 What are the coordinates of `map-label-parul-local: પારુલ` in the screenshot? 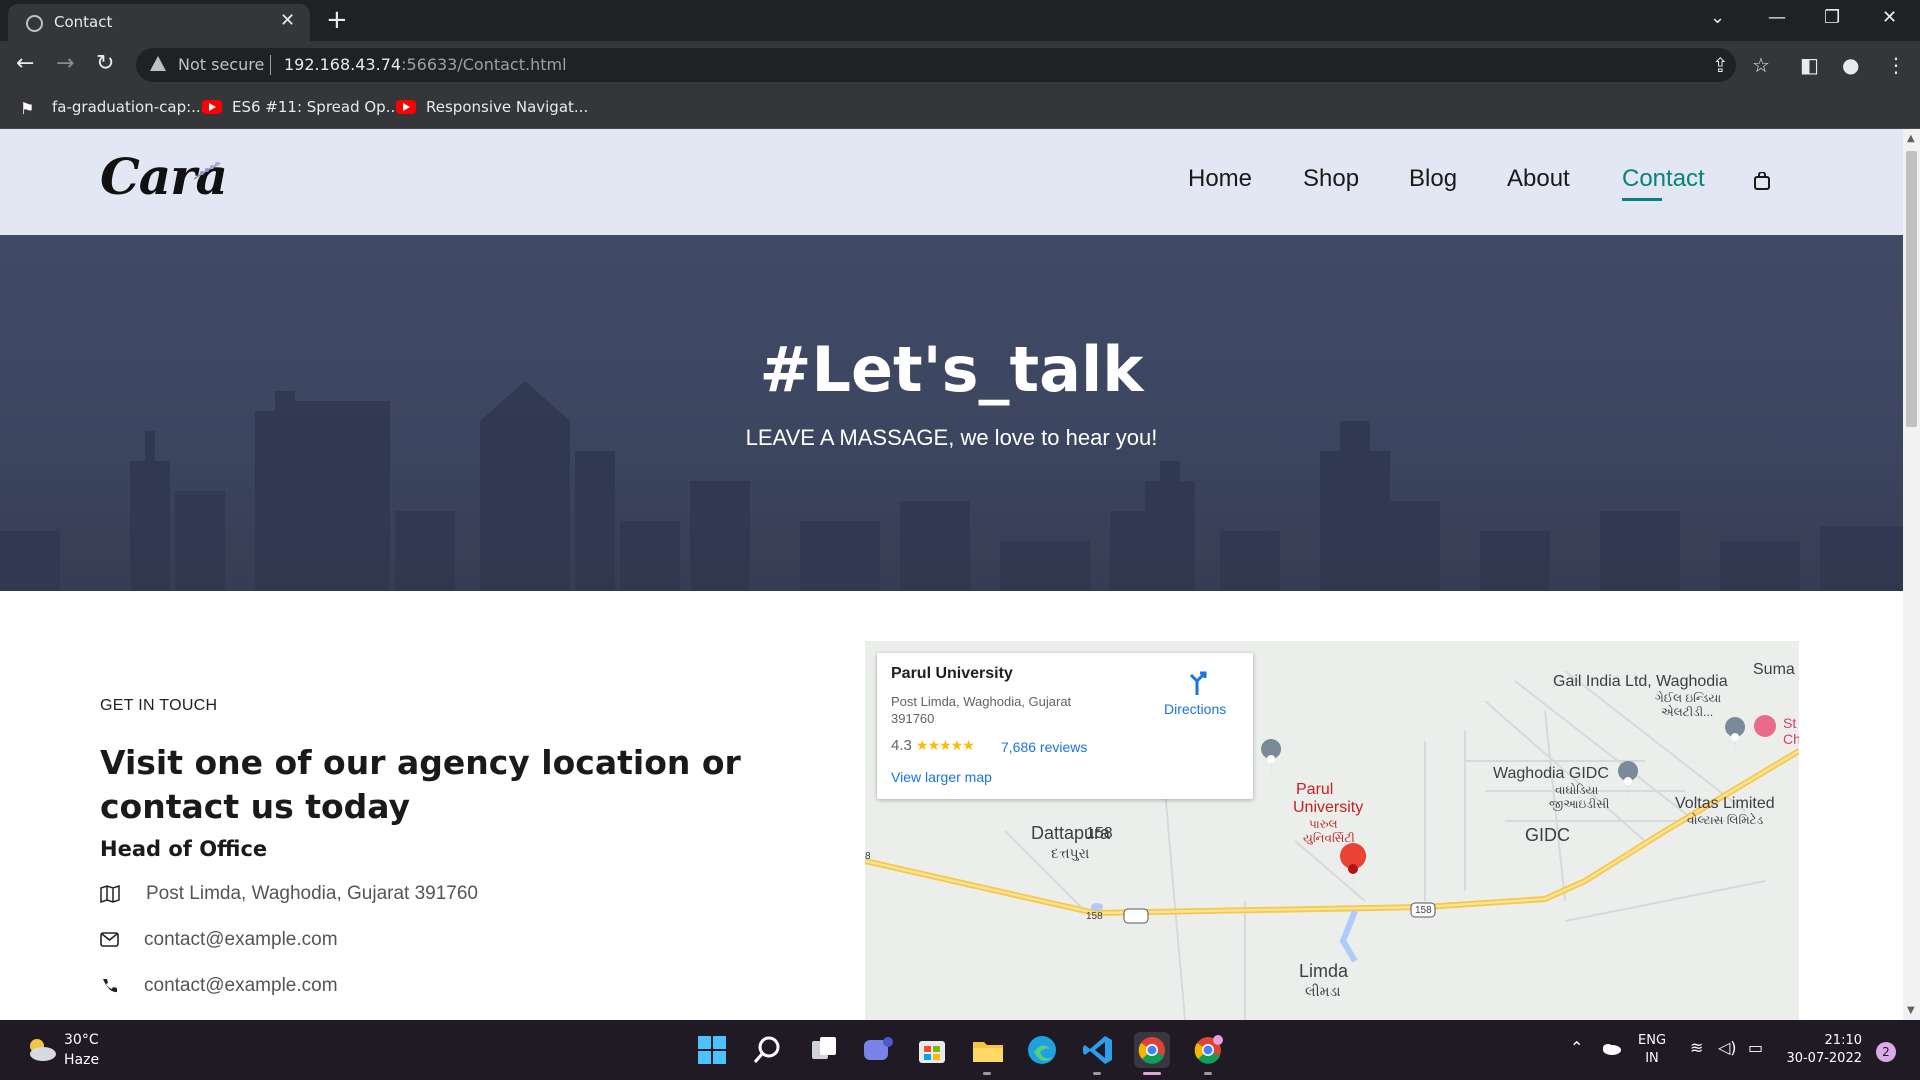 It's located at (1323, 824).